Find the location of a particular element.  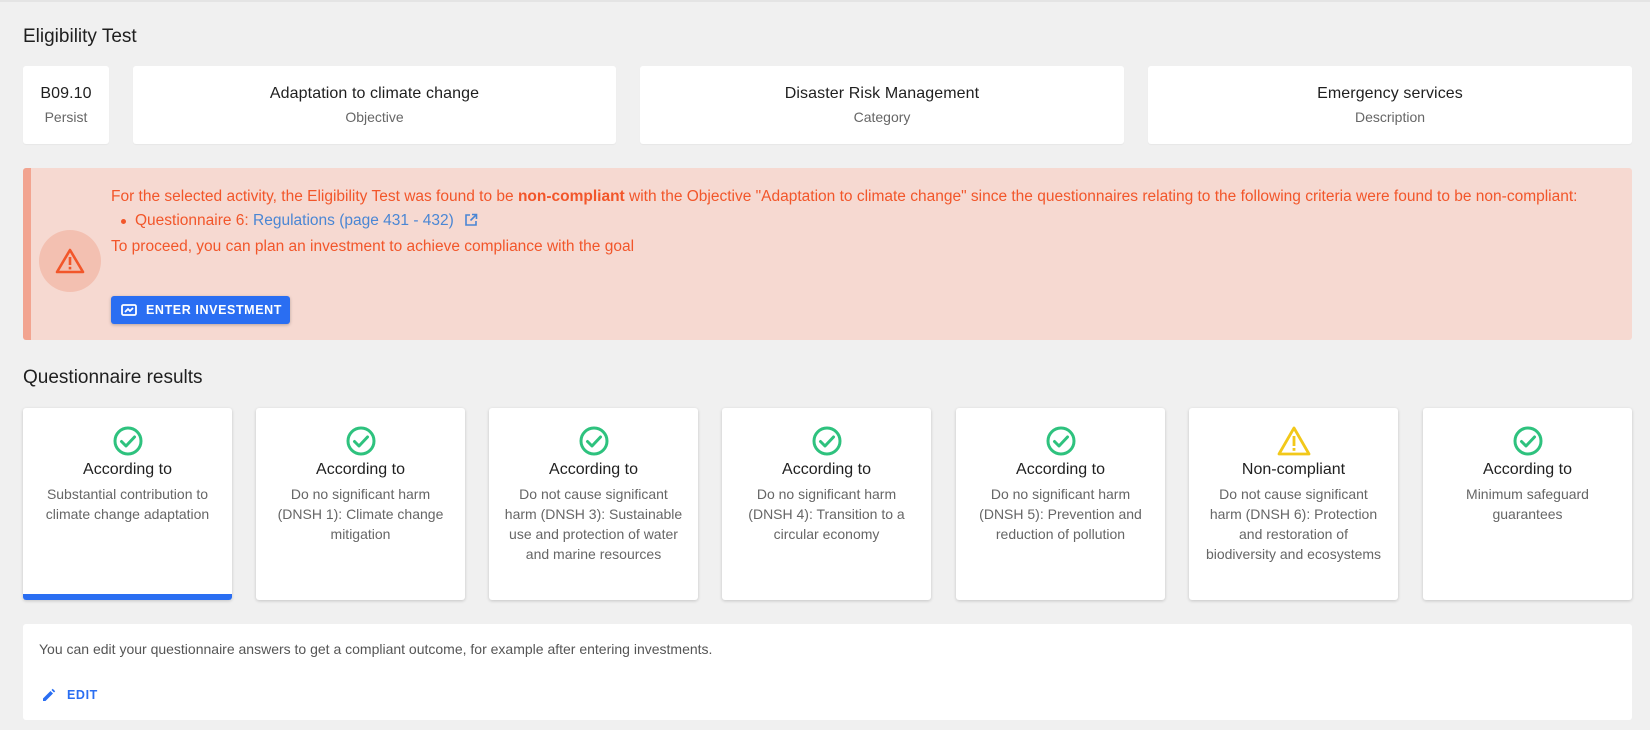

warning-triangle-icon is located at coordinates (1293, 441).